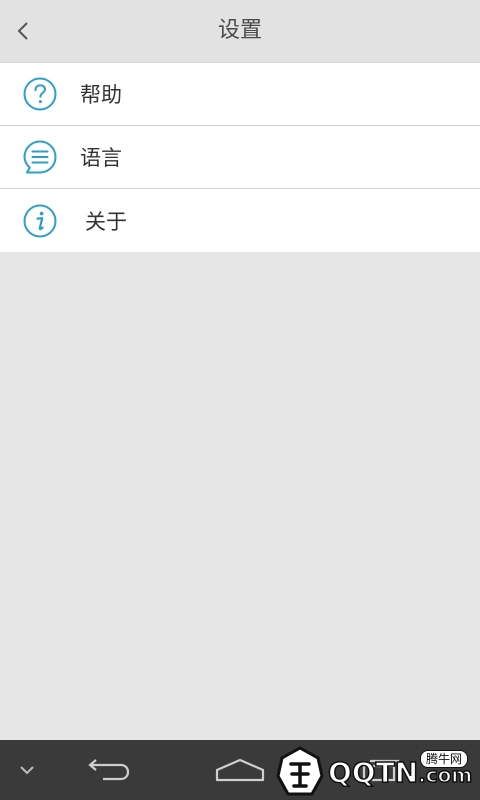 The width and height of the screenshot is (480, 800). Describe the element at coordinates (300, 771) in the screenshot. I see `logo-icon` at that location.